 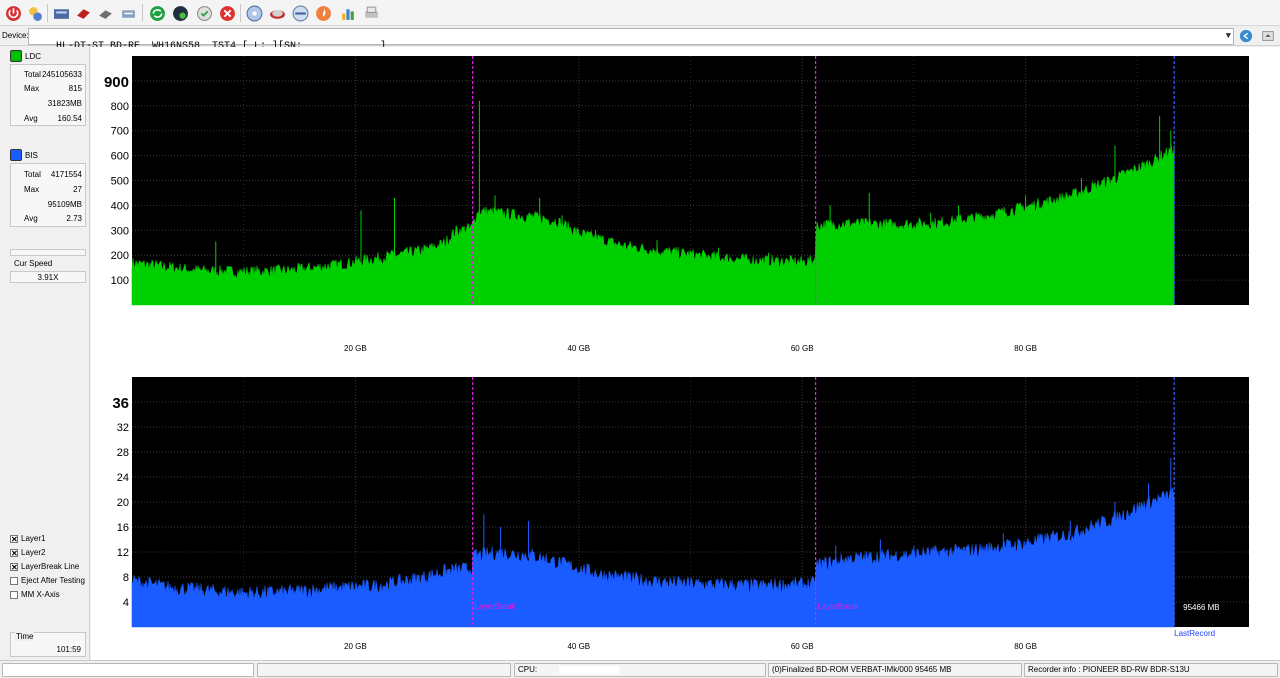 I want to click on y-tick-label: 28, so click(x=123, y=453).